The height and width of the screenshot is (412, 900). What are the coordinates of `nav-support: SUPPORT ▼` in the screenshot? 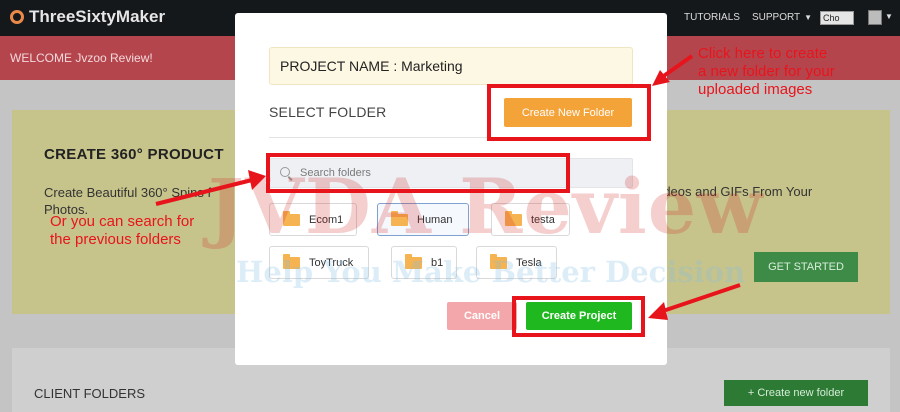 It's located at (782, 17).